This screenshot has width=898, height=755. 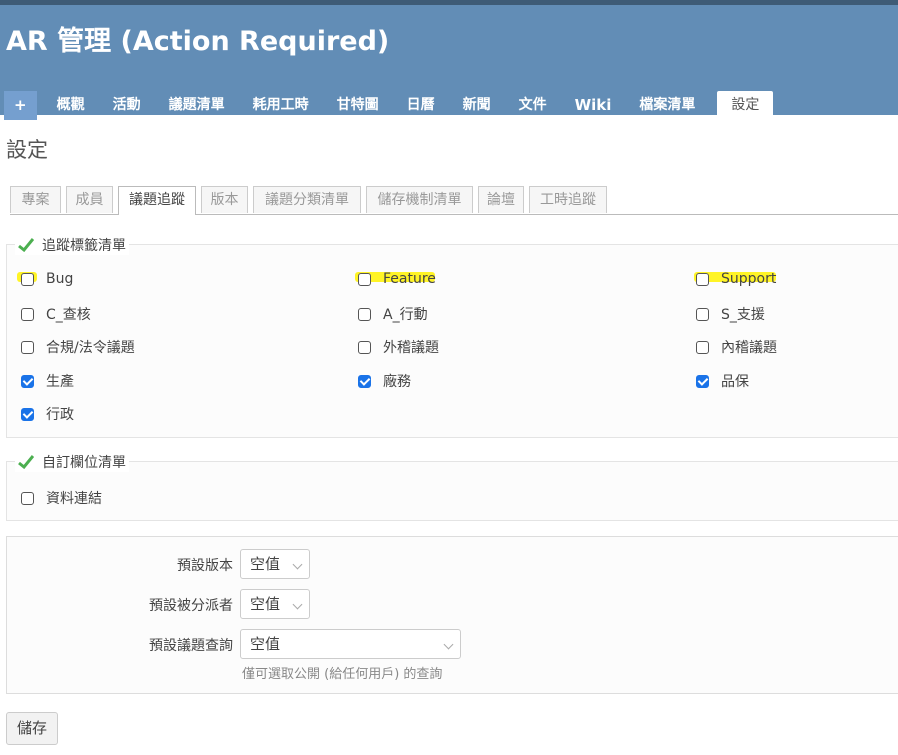 What do you see at coordinates (477, 105) in the screenshot?
I see `menu-news: 新聞` at bounding box center [477, 105].